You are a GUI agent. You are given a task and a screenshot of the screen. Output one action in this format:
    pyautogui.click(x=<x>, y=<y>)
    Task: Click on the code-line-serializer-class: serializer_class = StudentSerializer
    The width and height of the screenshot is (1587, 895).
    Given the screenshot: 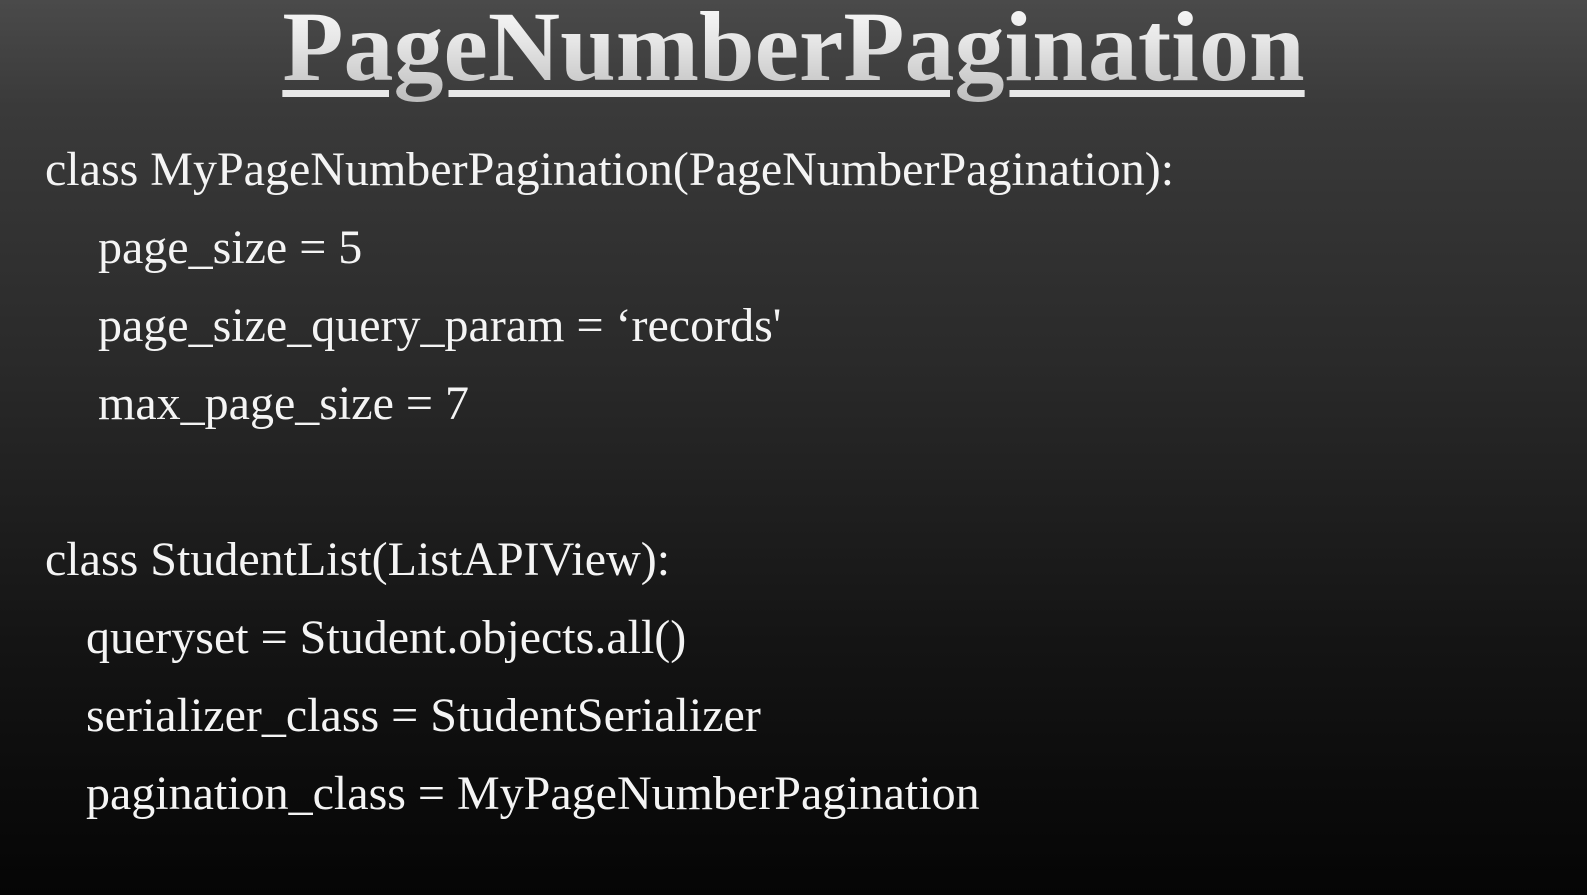 What is the action you would take?
    pyautogui.click(x=423, y=715)
    